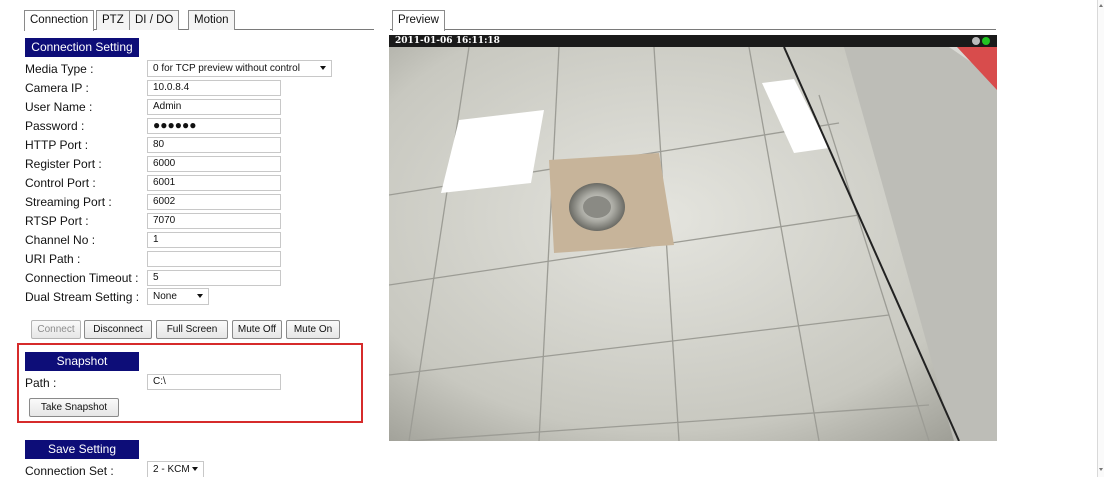 The image size is (1104, 477). I want to click on status-dot-gray-icon, so click(976, 41).